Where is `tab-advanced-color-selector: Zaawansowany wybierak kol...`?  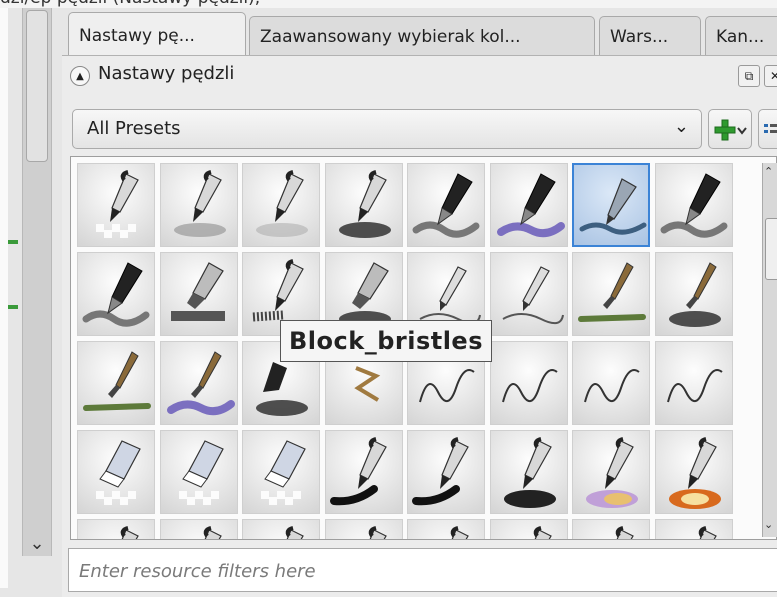
tab-advanced-color-selector: Zaawansowany wybierak kol... is located at coordinates (422, 36).